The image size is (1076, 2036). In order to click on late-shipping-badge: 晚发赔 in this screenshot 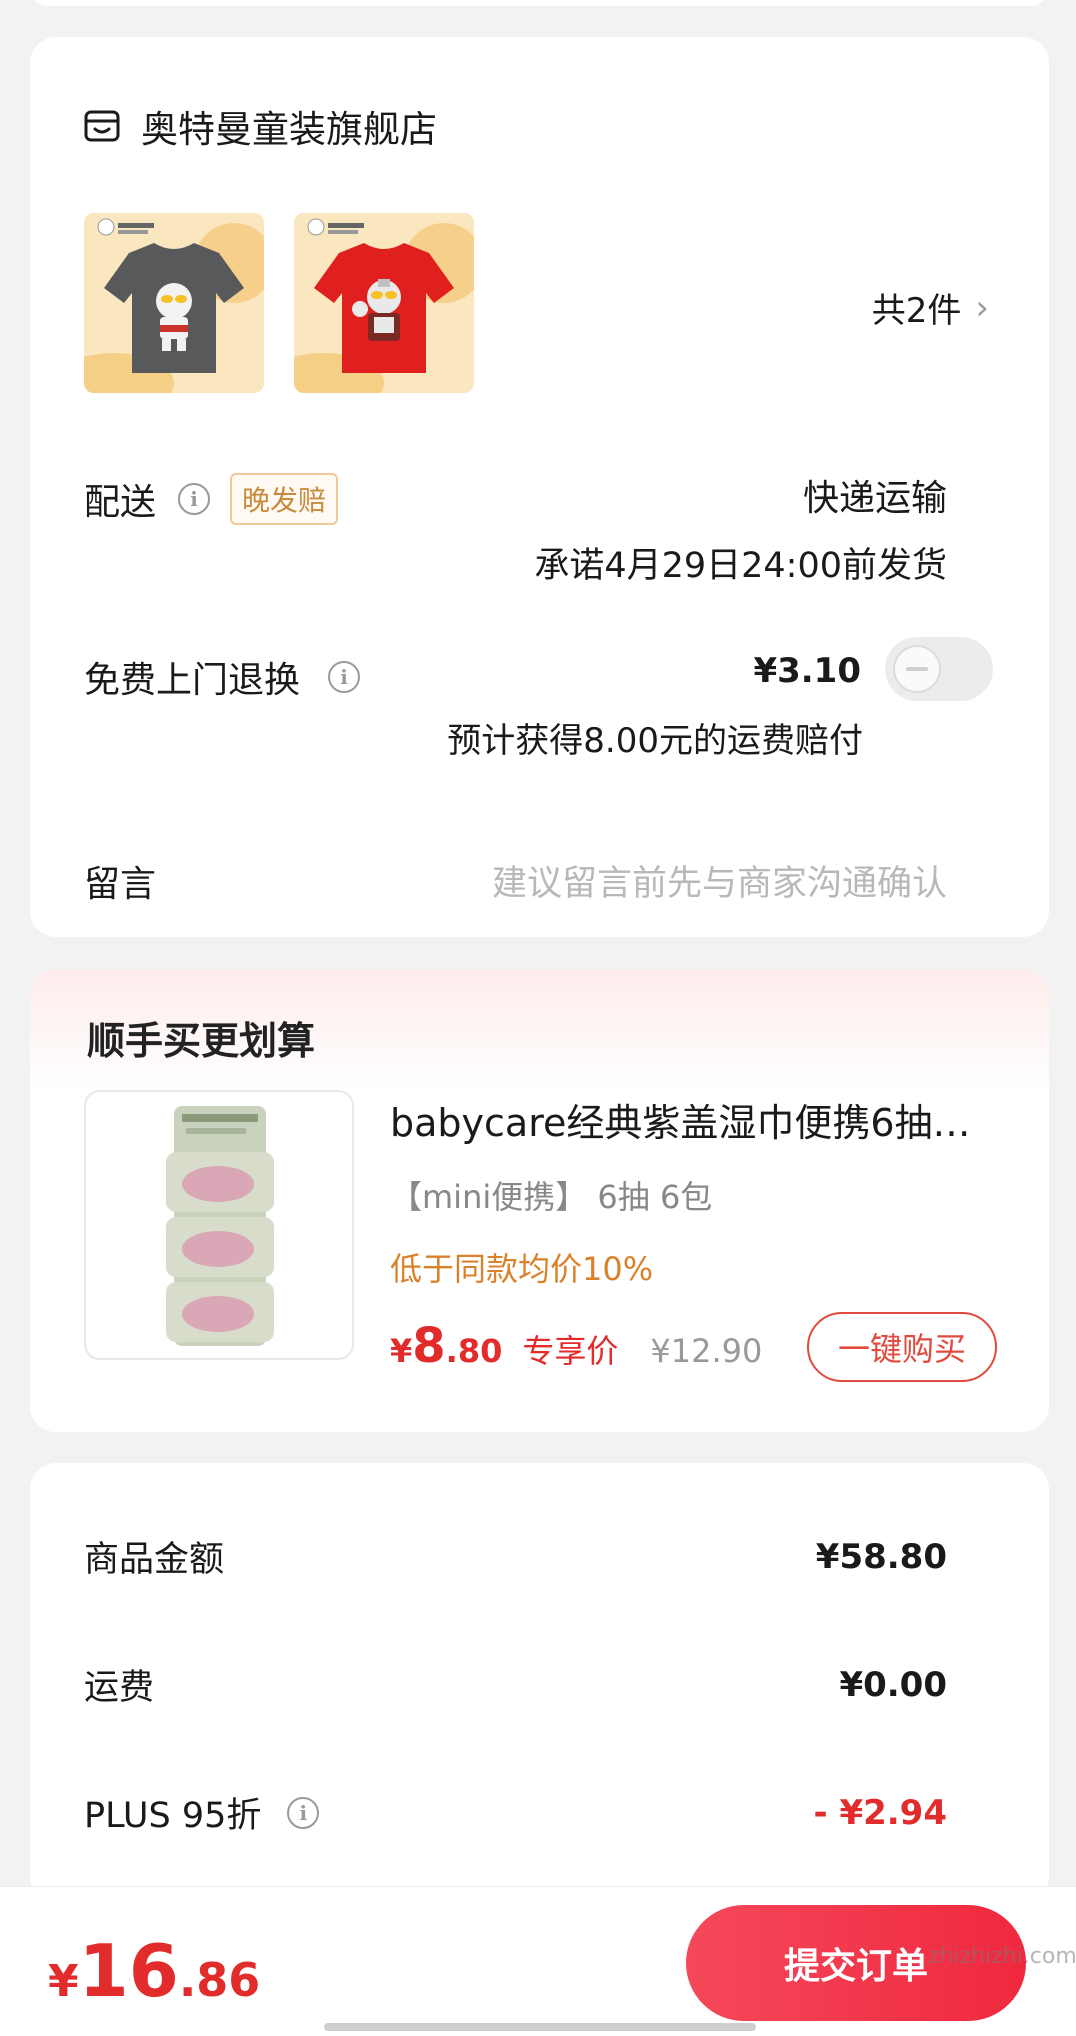, I will do `click(284, 499)`.